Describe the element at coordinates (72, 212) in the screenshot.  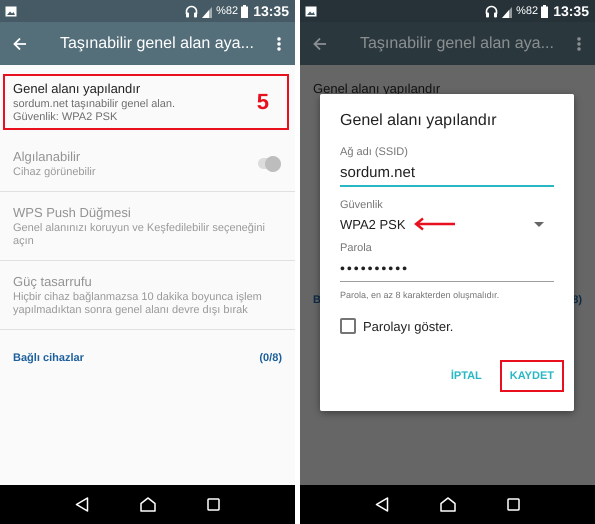
I see `setting-title: WPS Push Düğmesi` at that location.